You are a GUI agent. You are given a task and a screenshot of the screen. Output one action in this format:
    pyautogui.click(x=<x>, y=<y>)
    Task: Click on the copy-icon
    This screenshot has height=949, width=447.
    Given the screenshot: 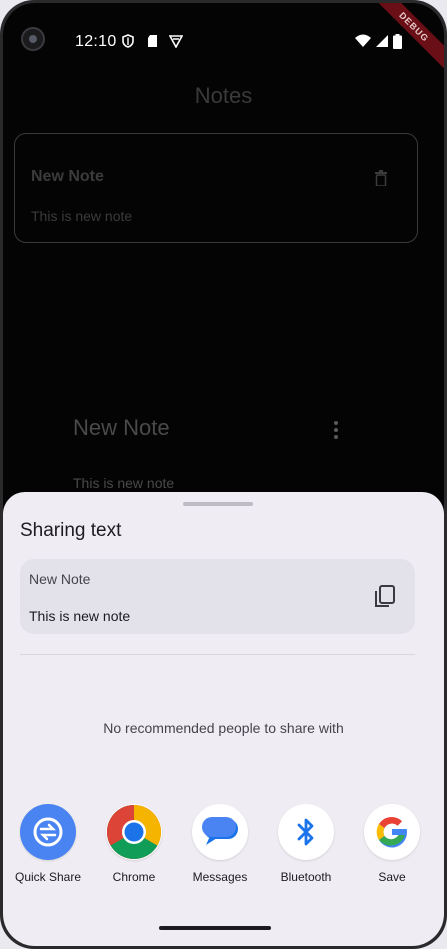 What is the action you would take?
    pyautogui.click(x=385, y=596)
    